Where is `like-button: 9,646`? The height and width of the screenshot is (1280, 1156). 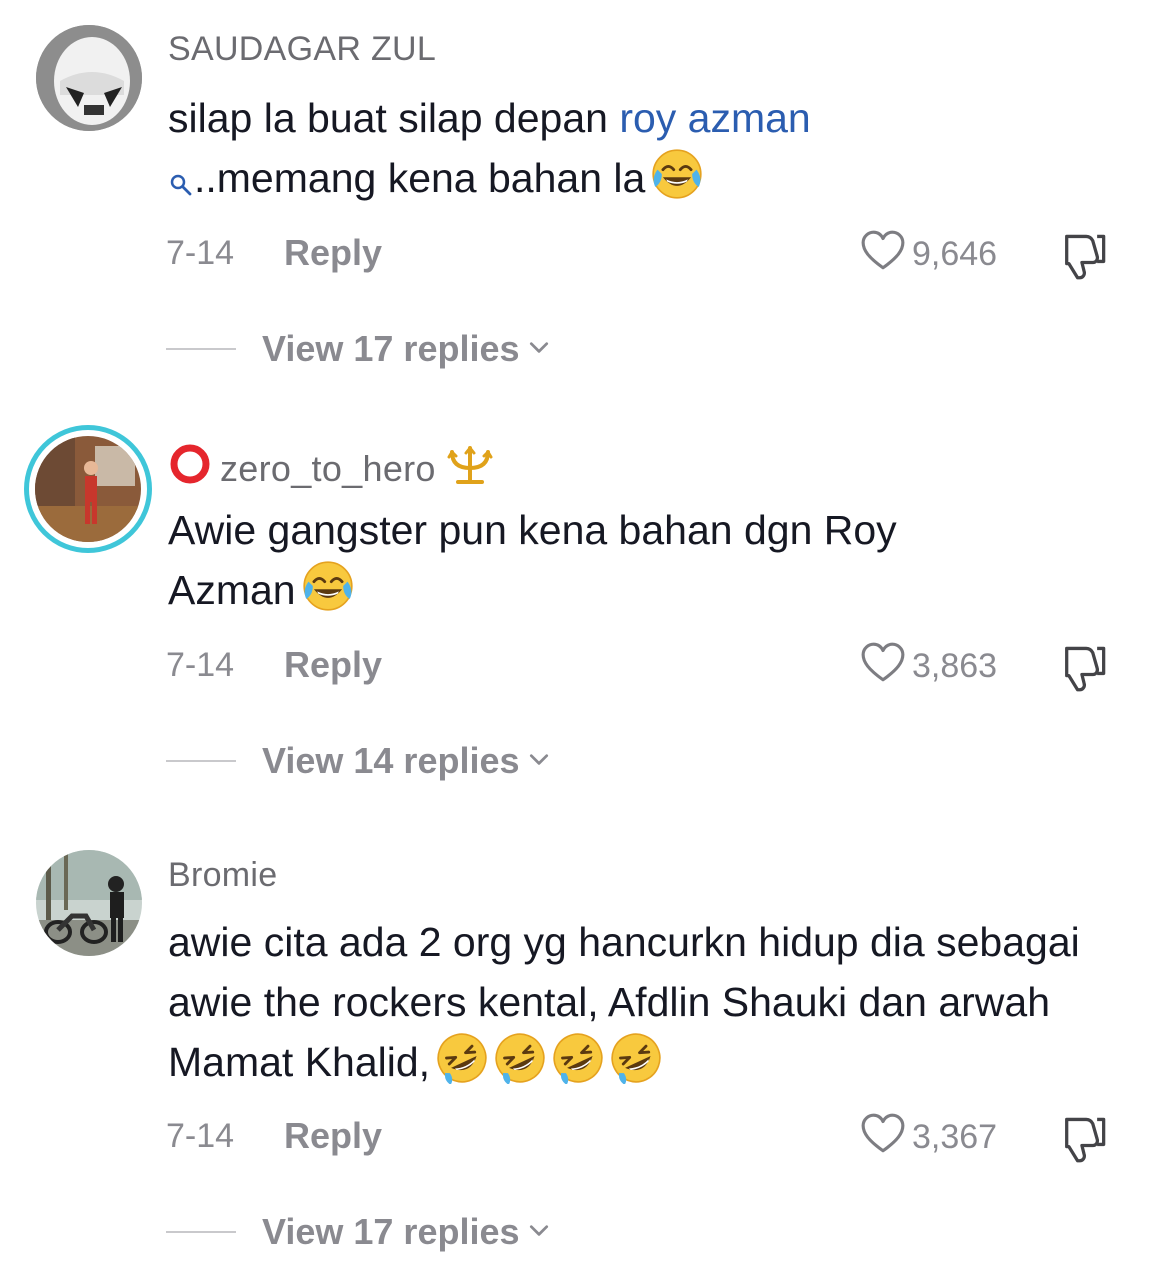 like-button: 9,646 is located at coordinates (928, 254).